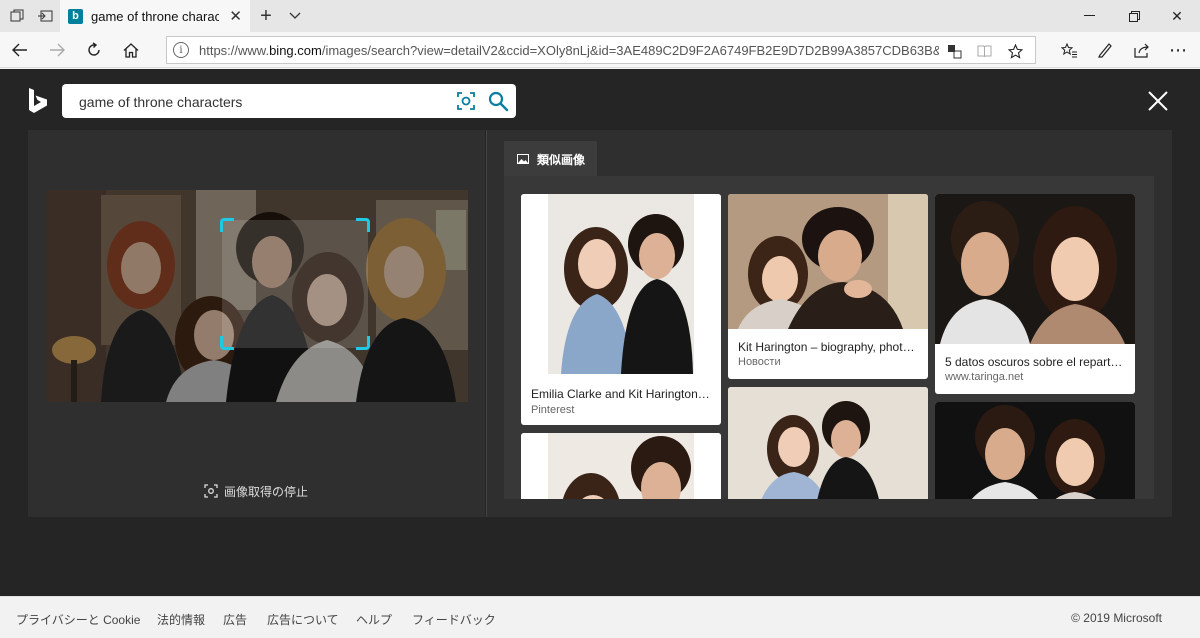  Describe the element at coordinates (181, 50) in the screenshot. I see `site-info-icon: i` at that location.